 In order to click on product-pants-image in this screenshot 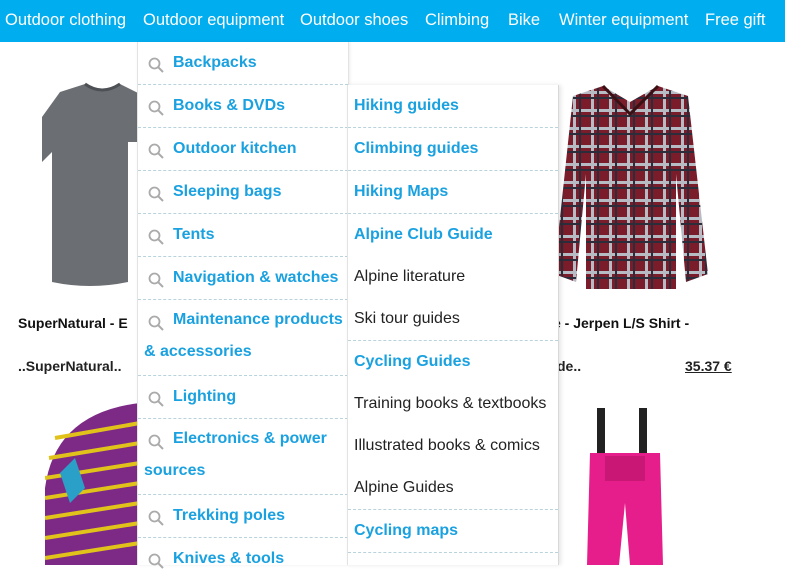, I will do `click(625, 486)`.